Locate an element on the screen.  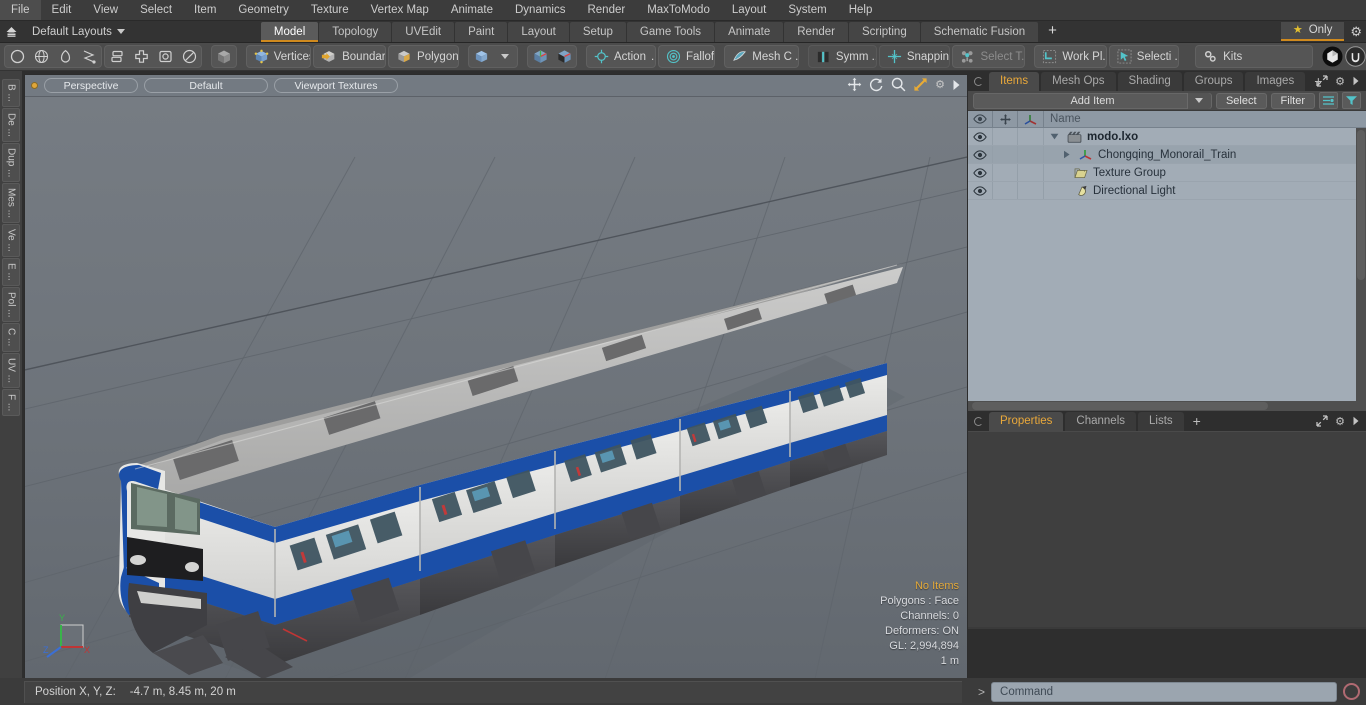
collapse-arrow-icon is located at coordinates (1068, 154).